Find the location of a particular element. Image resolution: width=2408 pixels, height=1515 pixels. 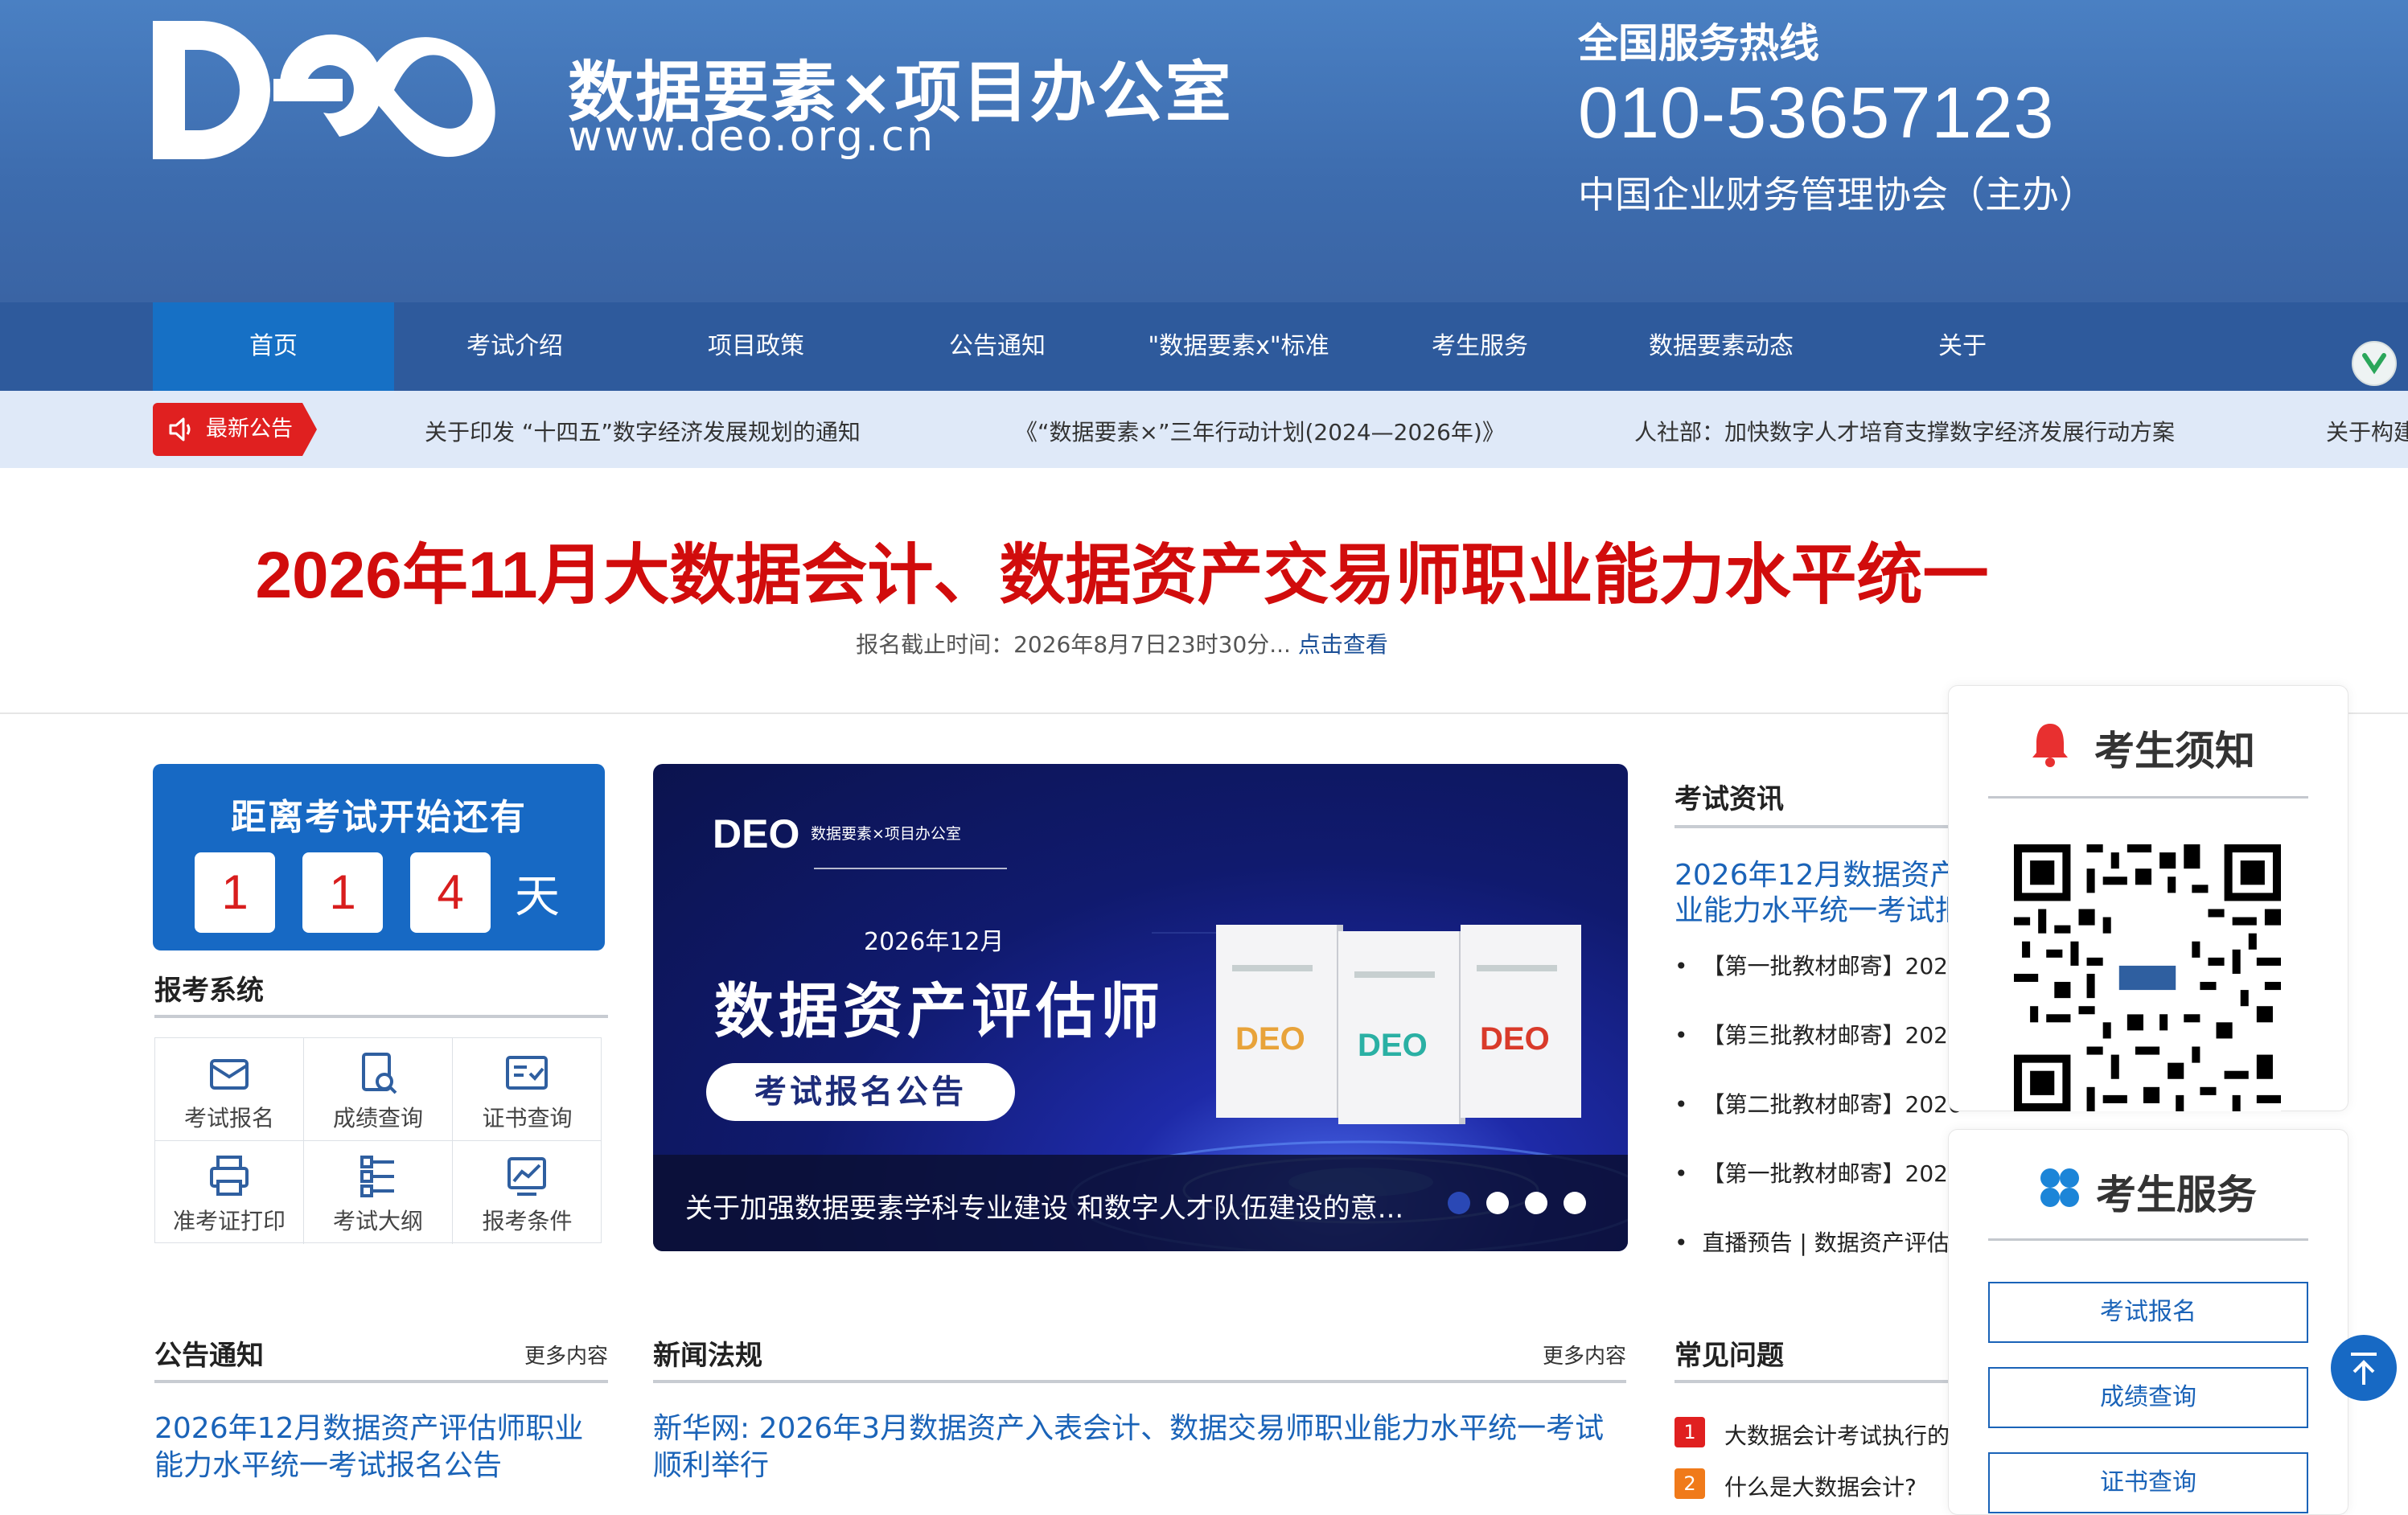

faq-title: 常见问题 is located at coordinates (1729, 1356).